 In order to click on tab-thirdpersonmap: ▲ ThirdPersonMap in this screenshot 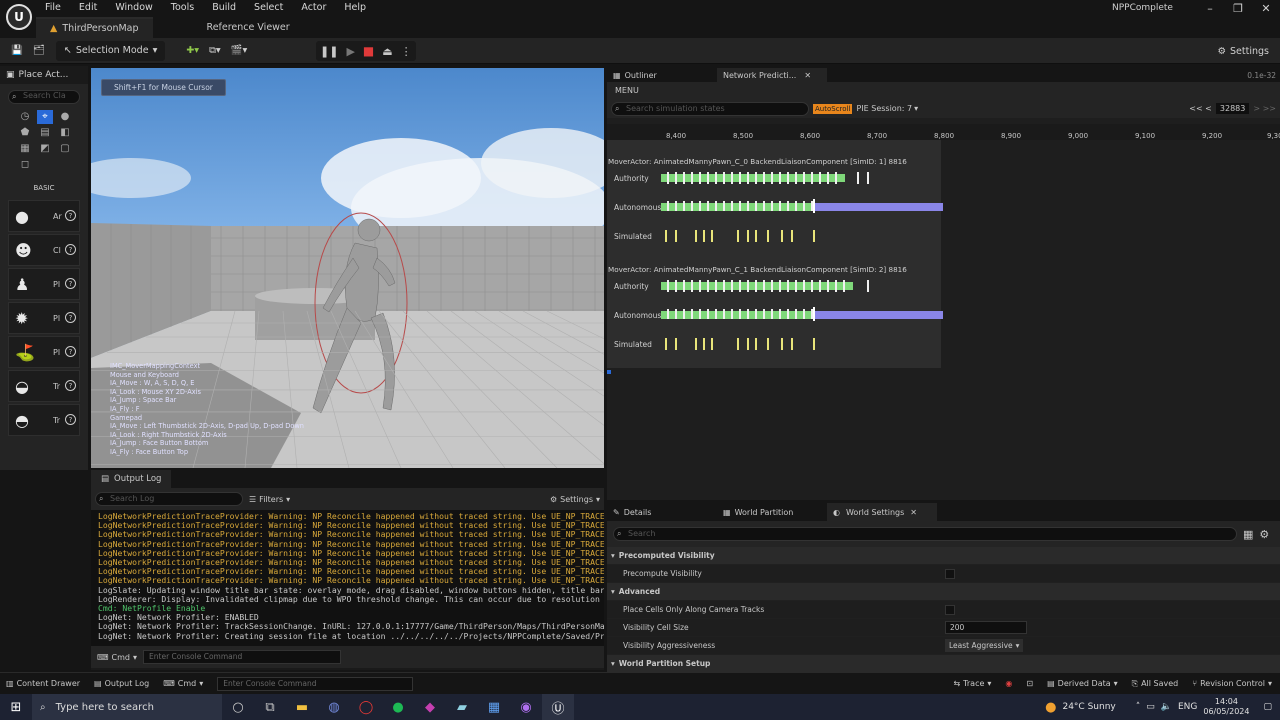, I will do `click(94, 27)`.